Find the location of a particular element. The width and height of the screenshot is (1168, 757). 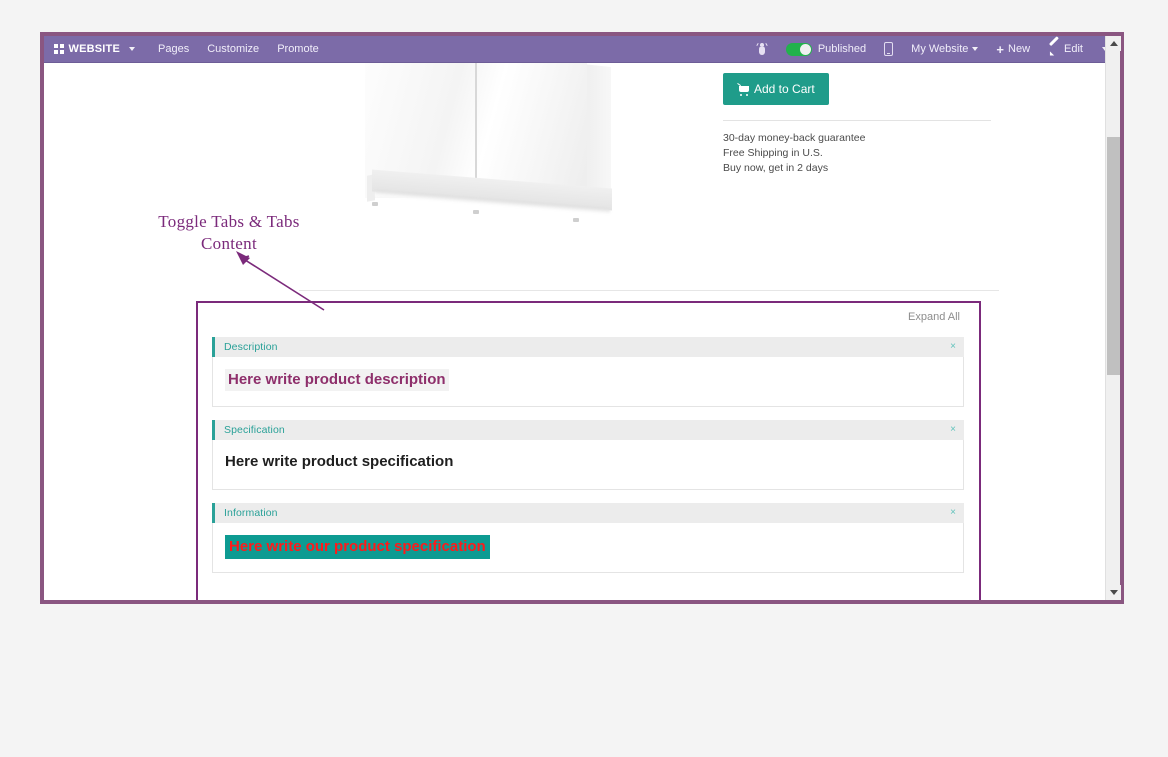

mobile-preview-button is located at coordinates (888, 49).